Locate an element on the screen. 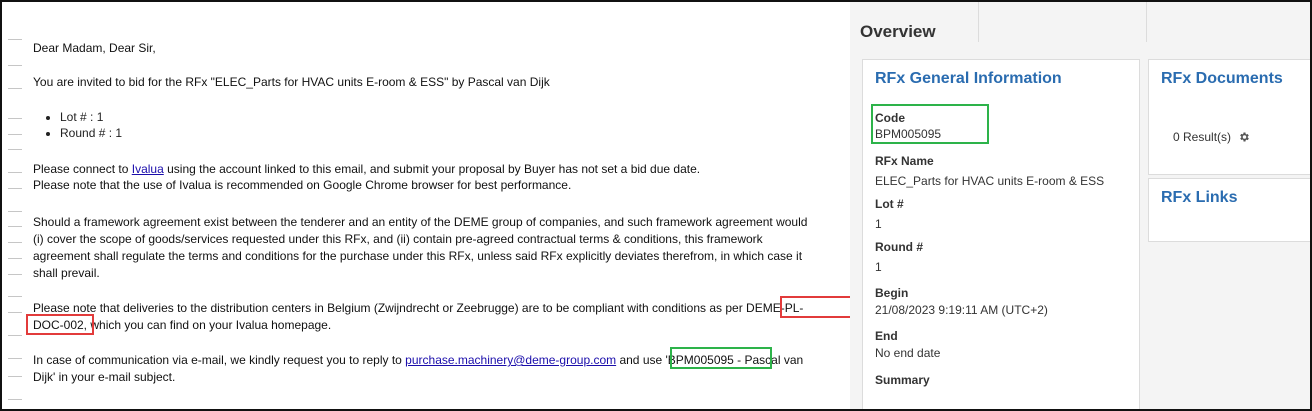  card-title: RFx Documents is located at coordinates (1222, 78).